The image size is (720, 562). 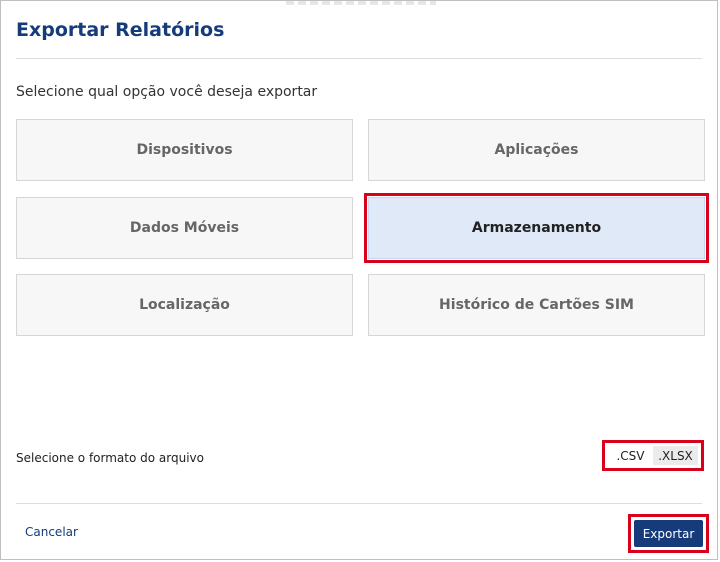 I want to click on export-button: Exportar, so click(x=668, y=533).